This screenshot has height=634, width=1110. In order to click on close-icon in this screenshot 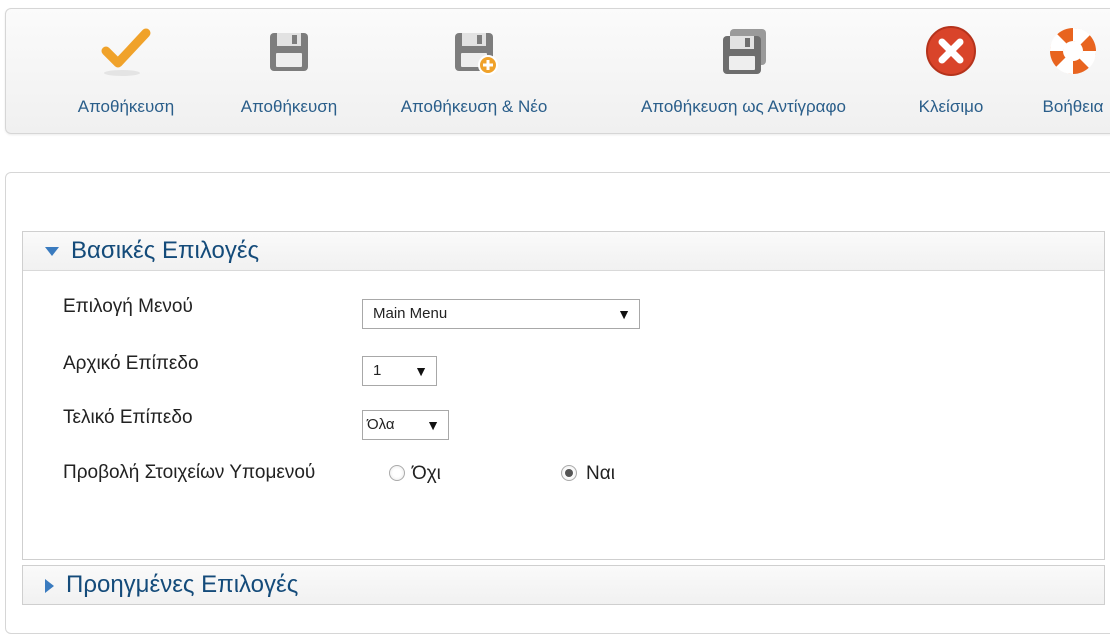, I will do `click(951, 51)`.